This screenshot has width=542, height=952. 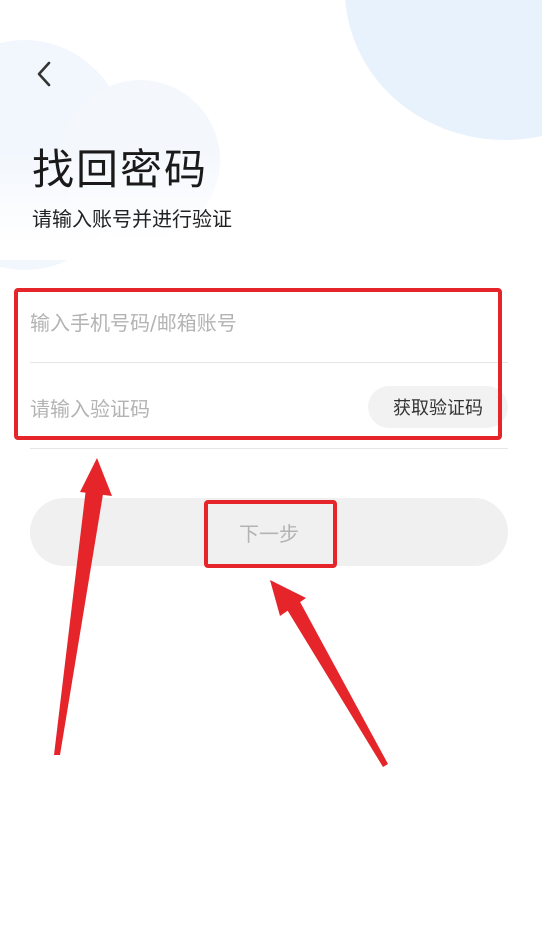 What do you see at coordinates (269, 532) in the screenshot?
I see `next-step-button: 下一步` at bounding box center [269, 532].